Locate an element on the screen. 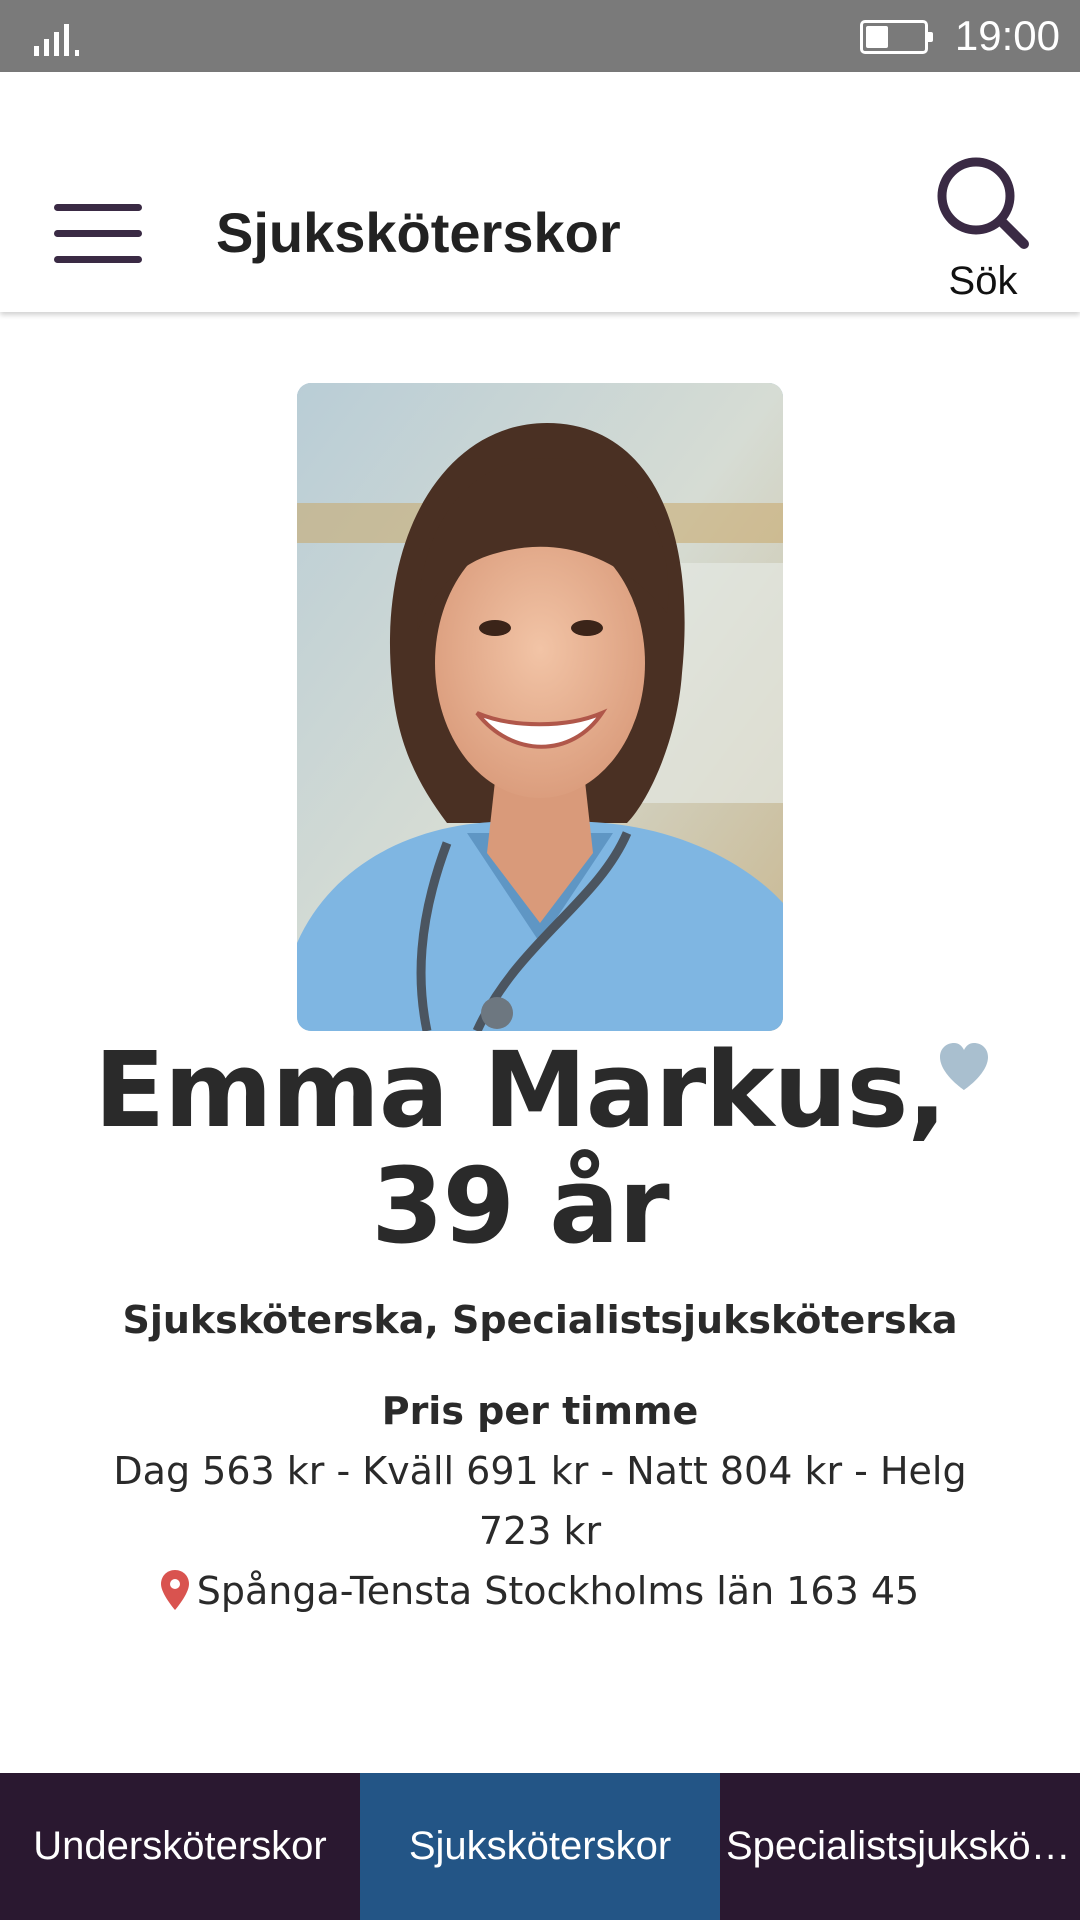  profession-text: Sjuksköterska, Specialistsjuksköterska is located at coordinates (540, 1320).